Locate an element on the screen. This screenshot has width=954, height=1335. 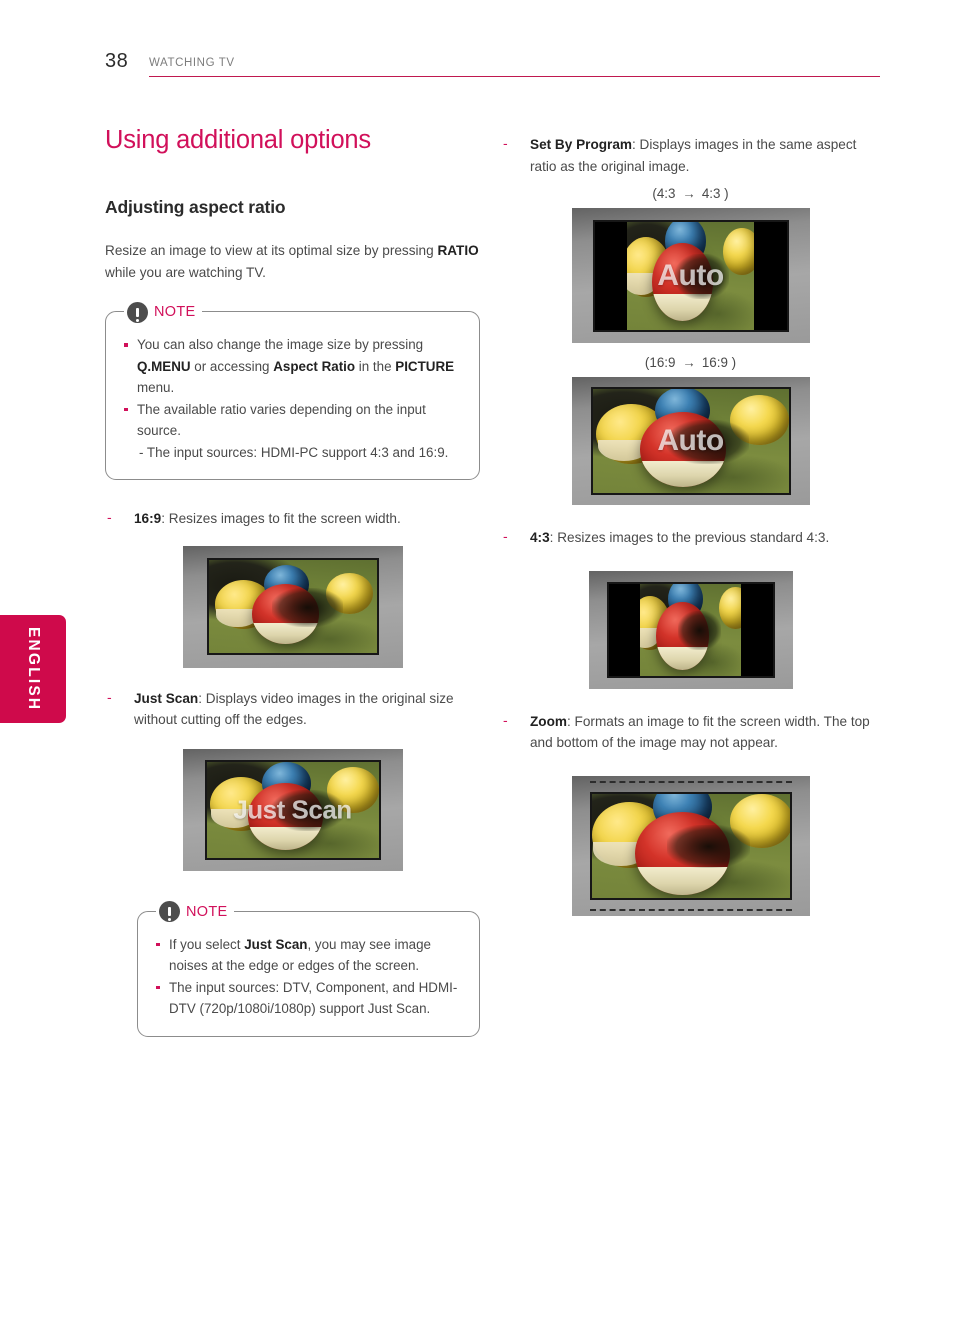
tv-bezel-just-scan: Just Scan is located at coordinates (292, 809).